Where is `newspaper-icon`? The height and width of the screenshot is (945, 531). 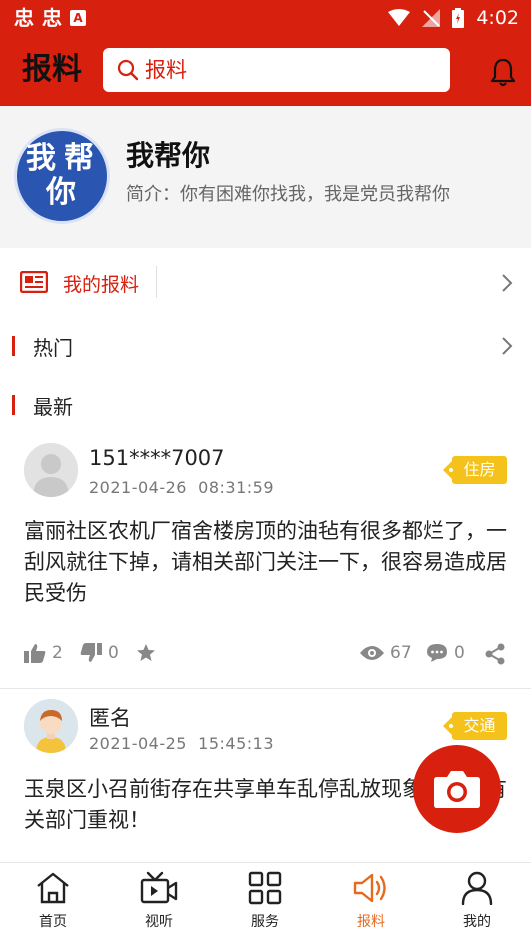
newspaper-icon is located at coordinates (34, 282).